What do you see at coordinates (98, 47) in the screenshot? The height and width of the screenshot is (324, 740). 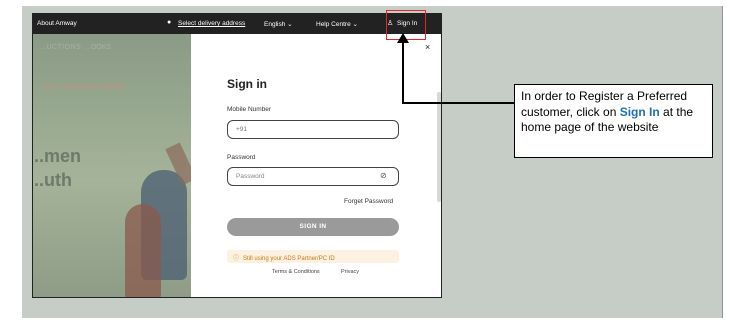 I see `background-nav-item: ...OOKS` at bounding box center [98, 47].